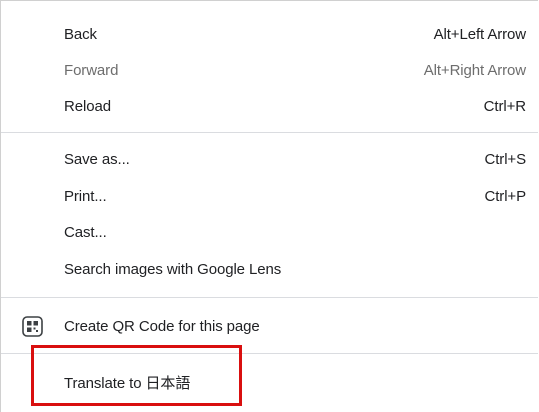 Image resolution: width=539 pixels, height=412 pixels. I want to click on menu-item-shortcut: Ctrl+R, so click(504, 106).